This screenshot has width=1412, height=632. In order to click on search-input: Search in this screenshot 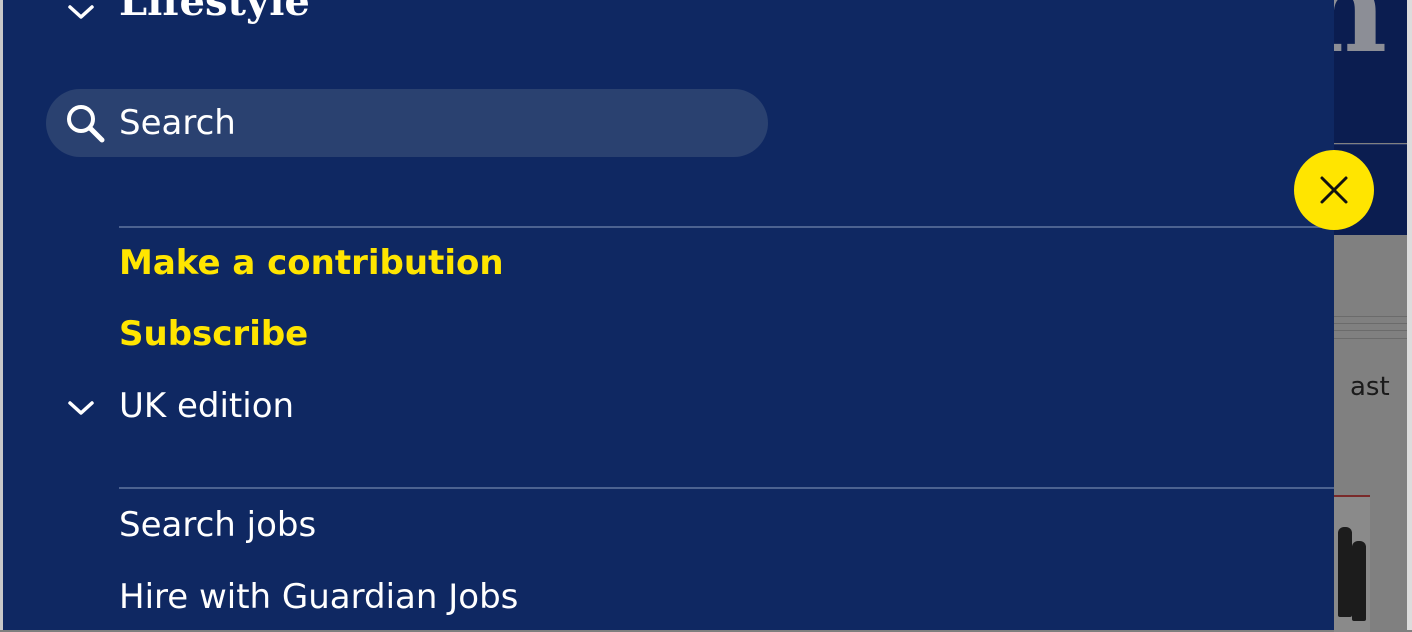, I will do `click(407, 123)`.